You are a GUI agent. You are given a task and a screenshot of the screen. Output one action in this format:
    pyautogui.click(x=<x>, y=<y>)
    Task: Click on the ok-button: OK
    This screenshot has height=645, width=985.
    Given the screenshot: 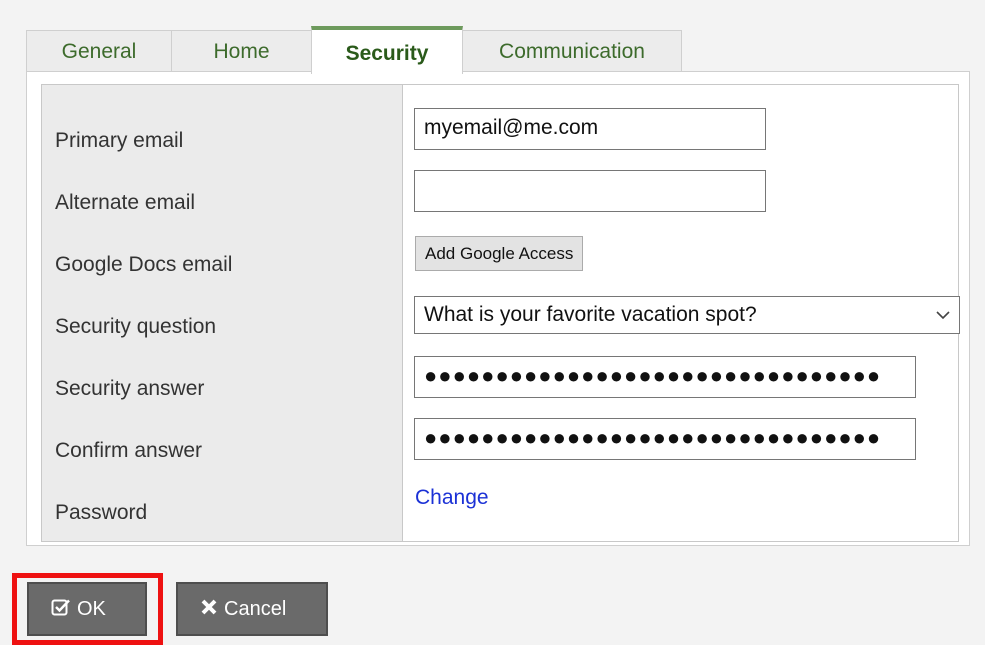 What is the action you would take?
    pyautogui.click(x=87, y=609)
    